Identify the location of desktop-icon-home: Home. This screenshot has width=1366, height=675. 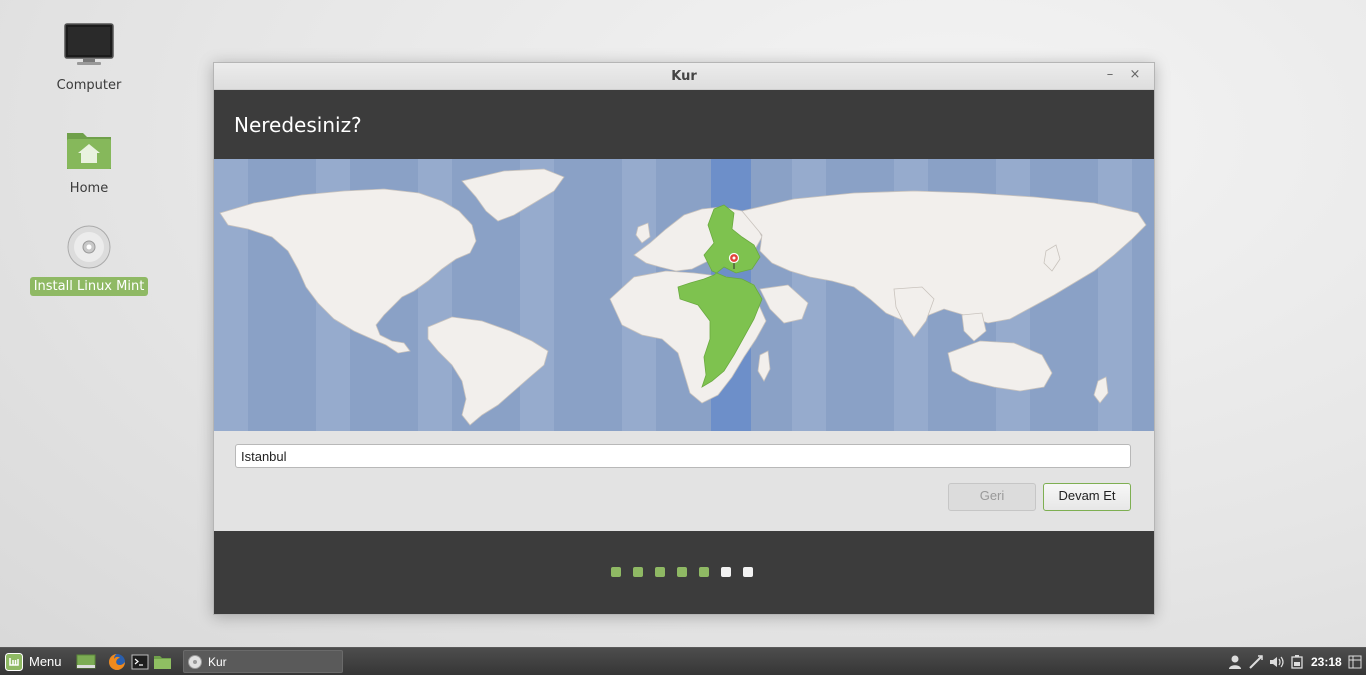
(89, 162).